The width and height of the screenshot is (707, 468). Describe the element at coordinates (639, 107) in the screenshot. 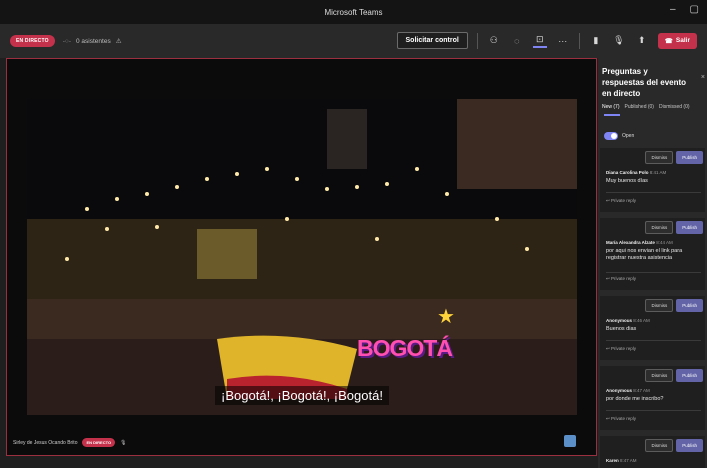

I see `tab-published: Published (0)` at that location.